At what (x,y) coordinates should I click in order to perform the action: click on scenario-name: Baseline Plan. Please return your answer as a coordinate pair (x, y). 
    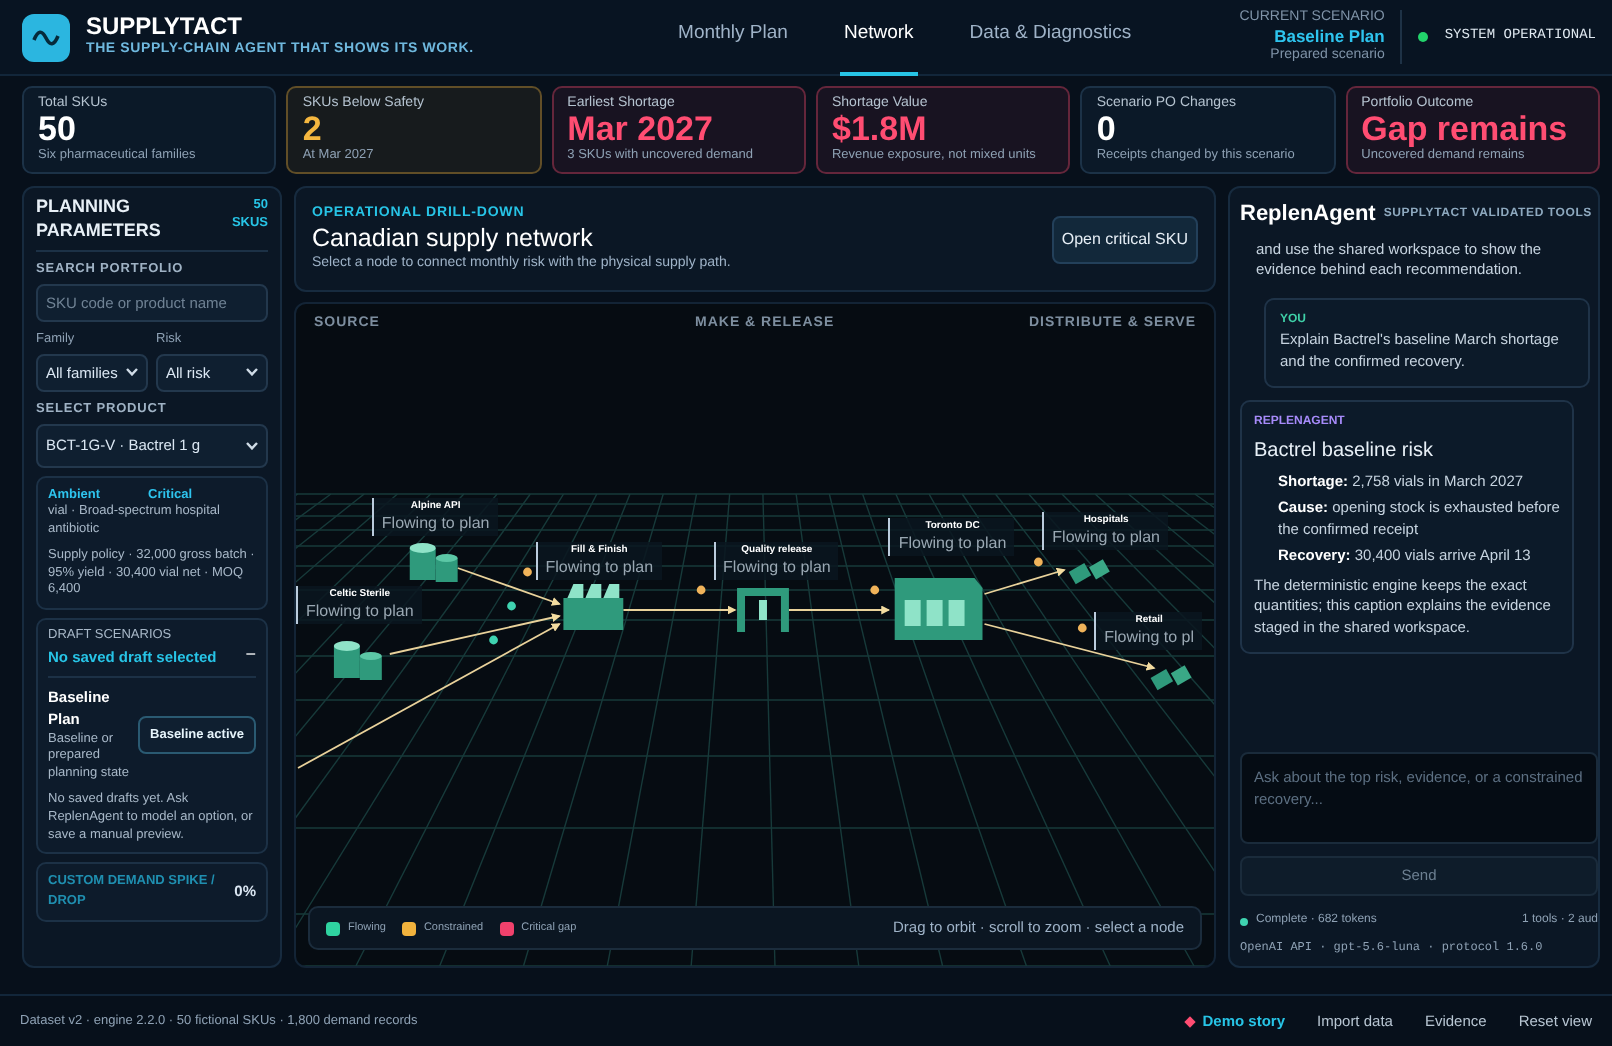
    Looking at the image, I should click on (1328, 36).